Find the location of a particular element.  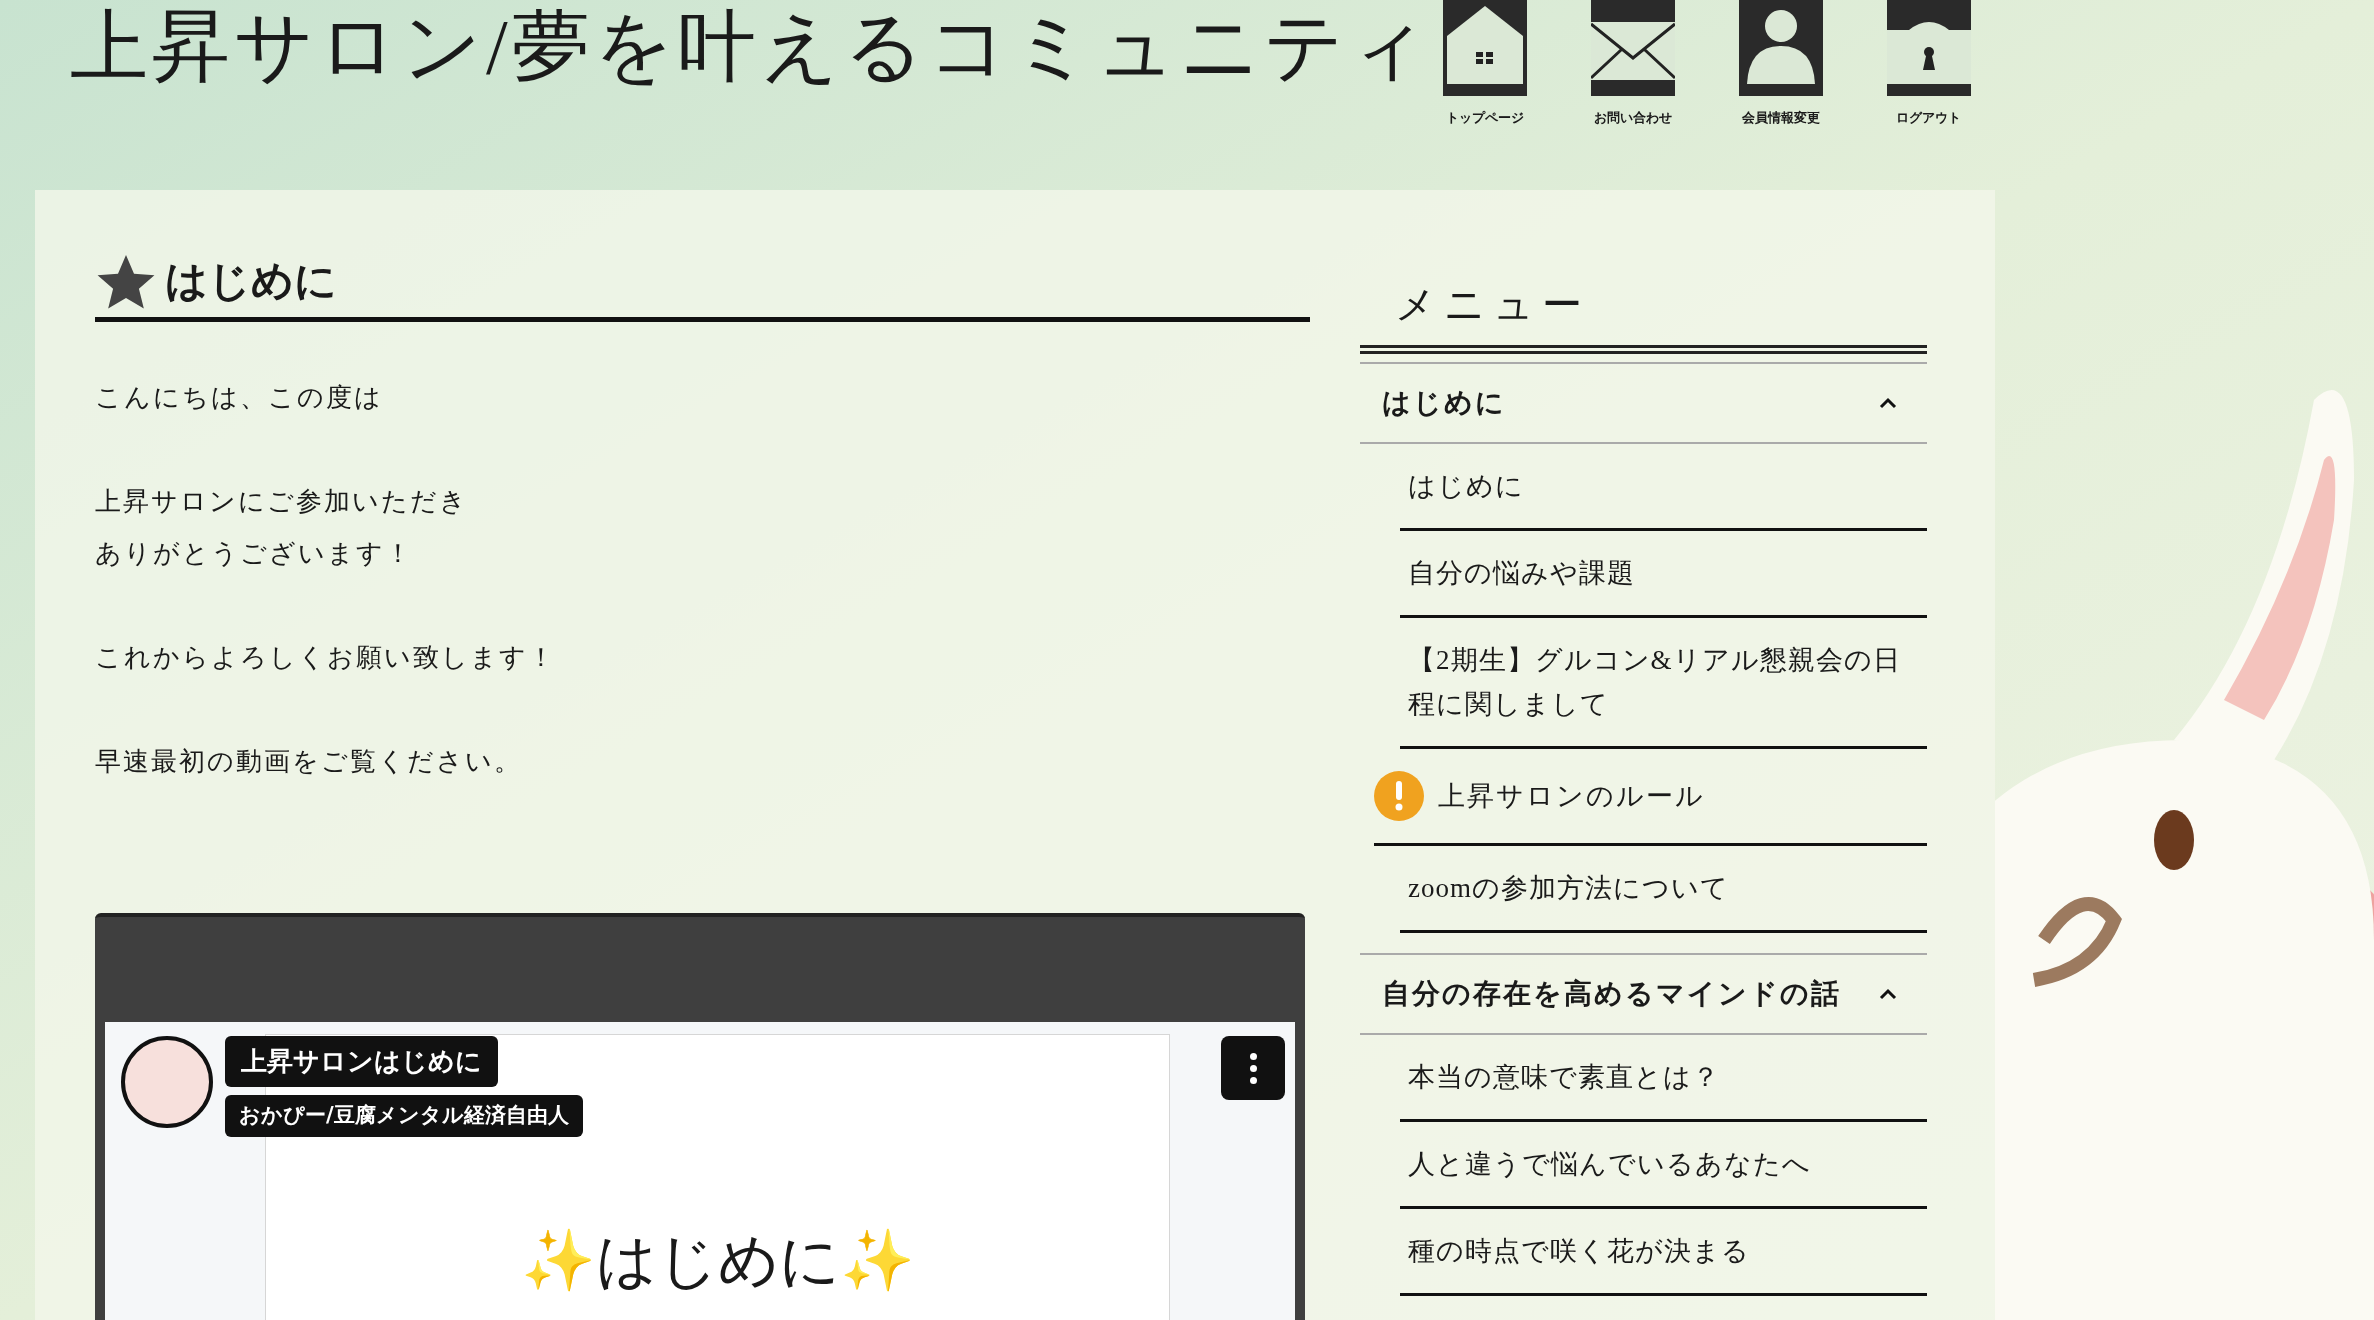

menu-item: 自分の悩みや課題 is located at coordinates (1663, 574).